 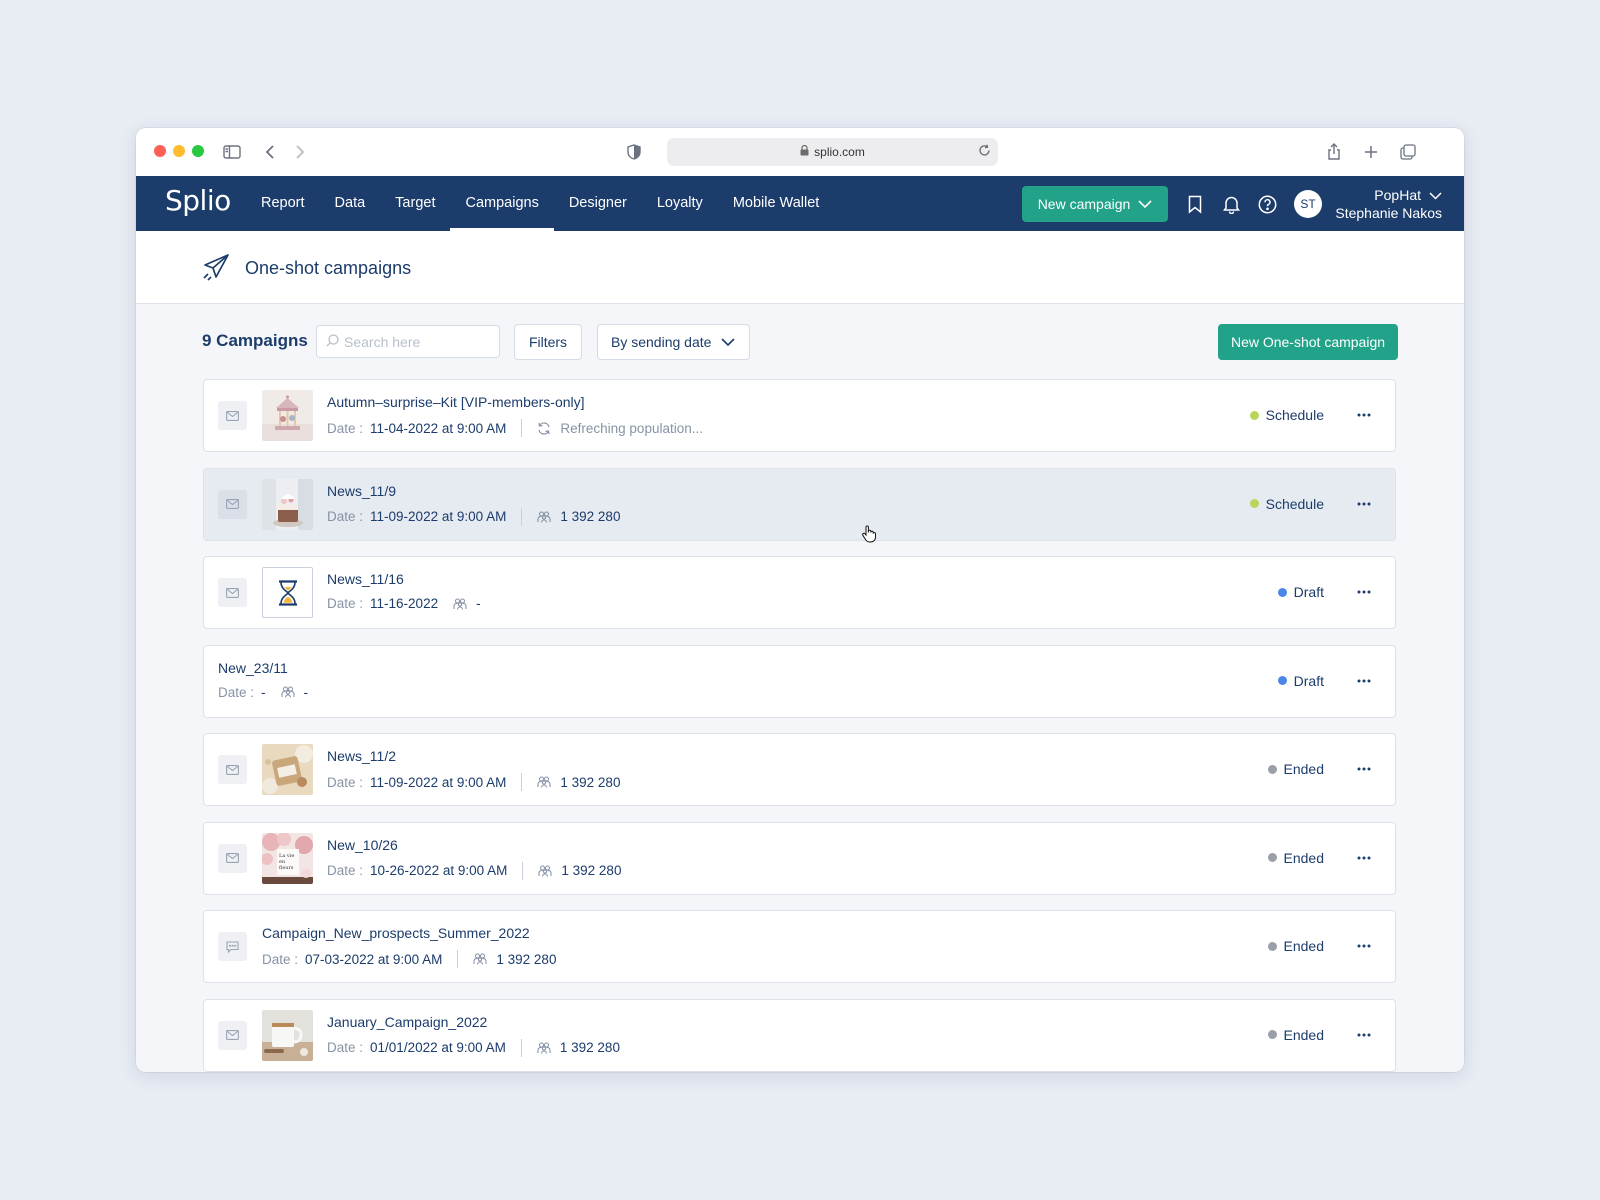 I want to click on sidebar-toggle-icon, so click(x=232, y=152).